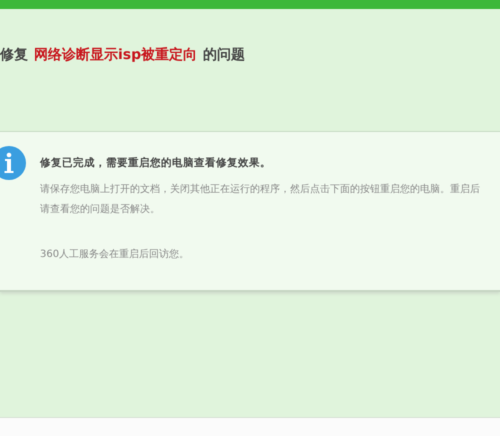 This screenshot has height=436, width=500. Describe the element at coordinates (13, 163) in the screenshot. I see `info-icon` at that location.